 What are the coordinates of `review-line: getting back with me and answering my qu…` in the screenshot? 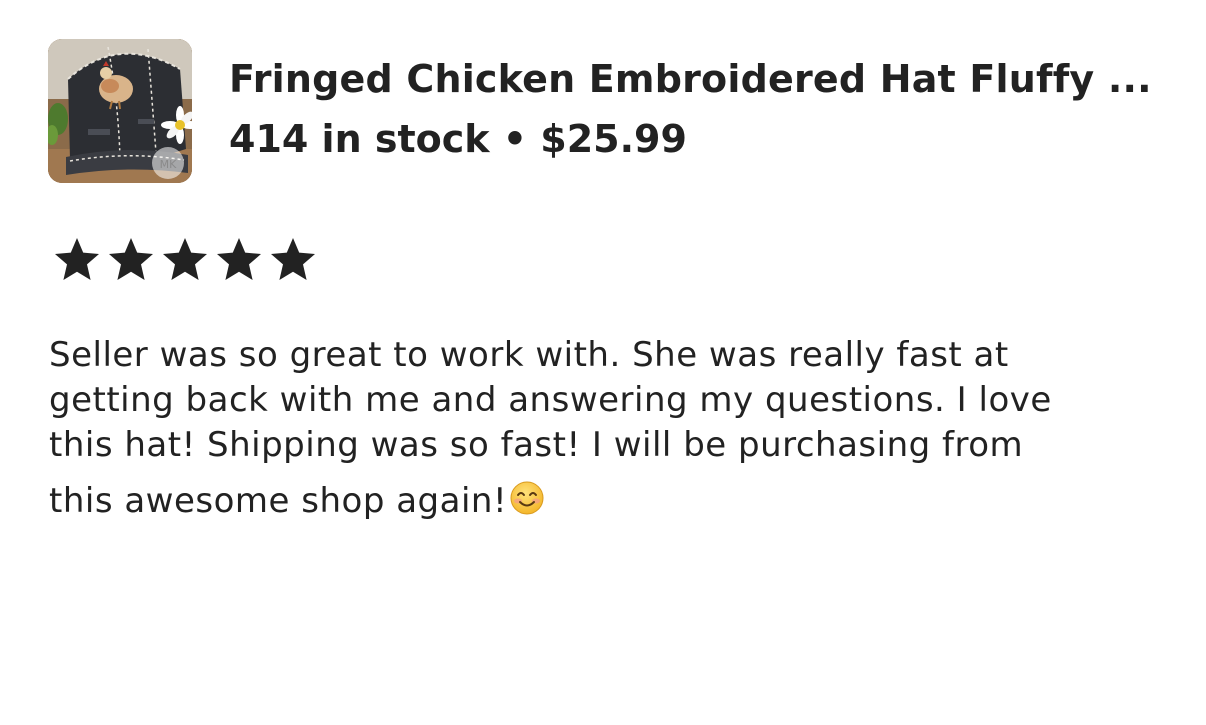 It's located at (550, 400).